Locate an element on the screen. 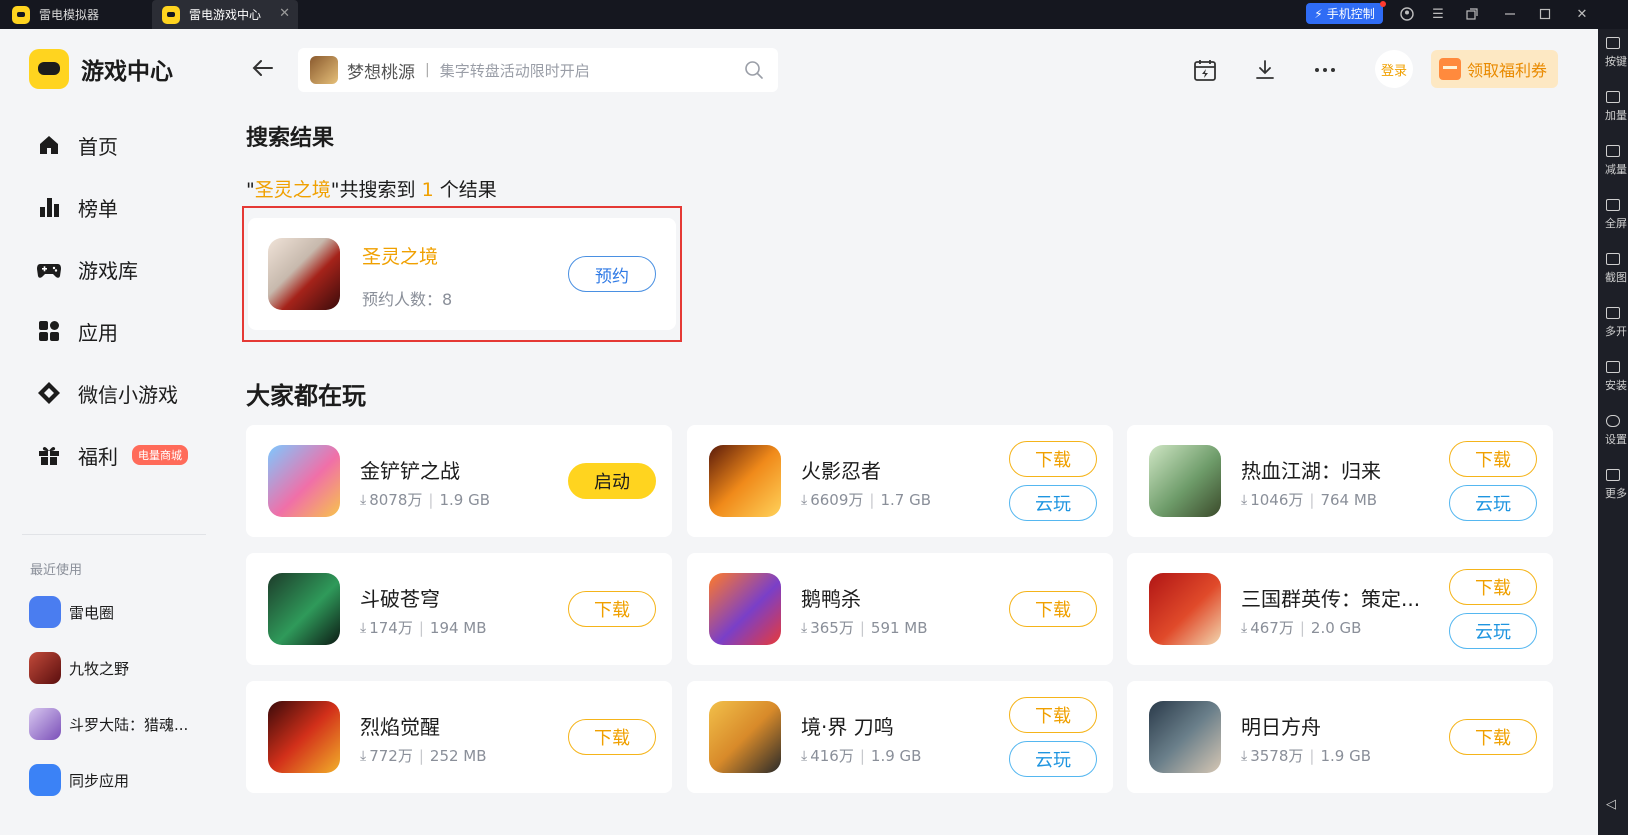  home-icon is located at coordinates (49, 145).